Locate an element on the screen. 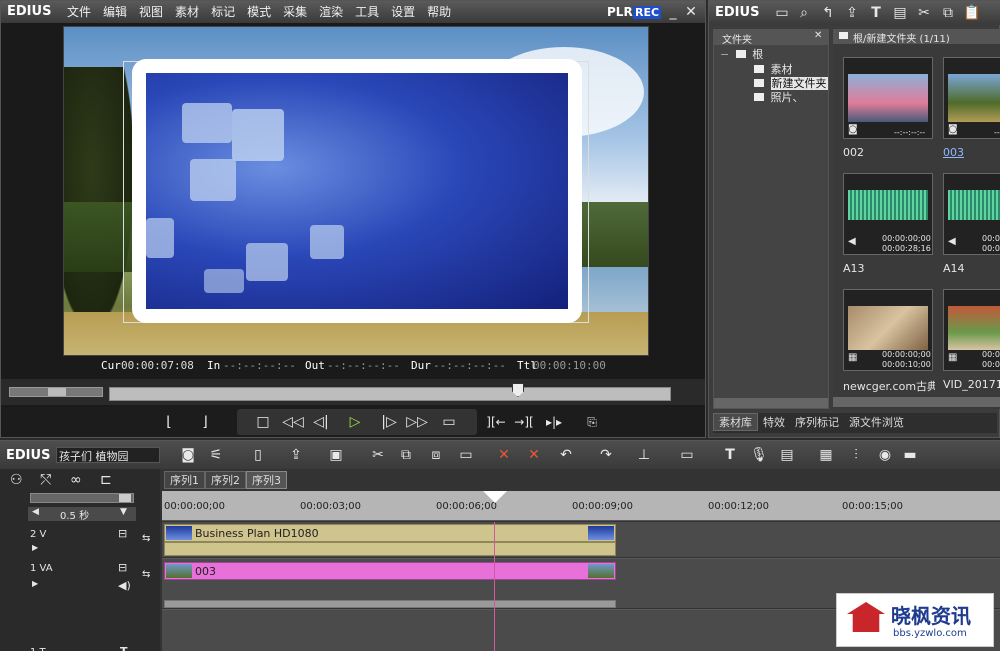  track-1va-expand-icon: ▶ is located at coordinates (35, 583).